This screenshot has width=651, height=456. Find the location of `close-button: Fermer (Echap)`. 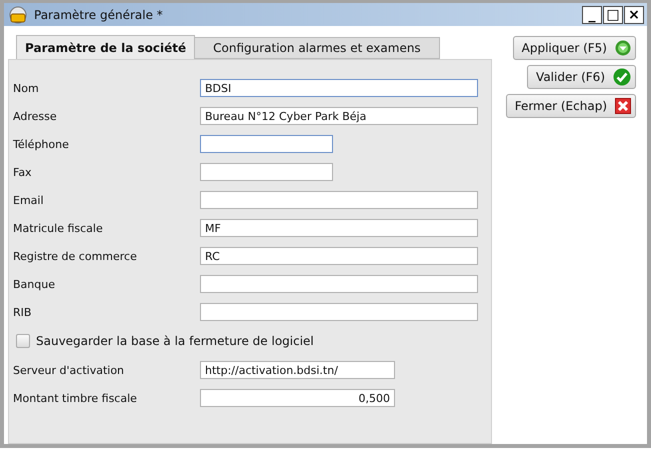

close-button: Fermer (Echap) is located at coordinates (571, 106).